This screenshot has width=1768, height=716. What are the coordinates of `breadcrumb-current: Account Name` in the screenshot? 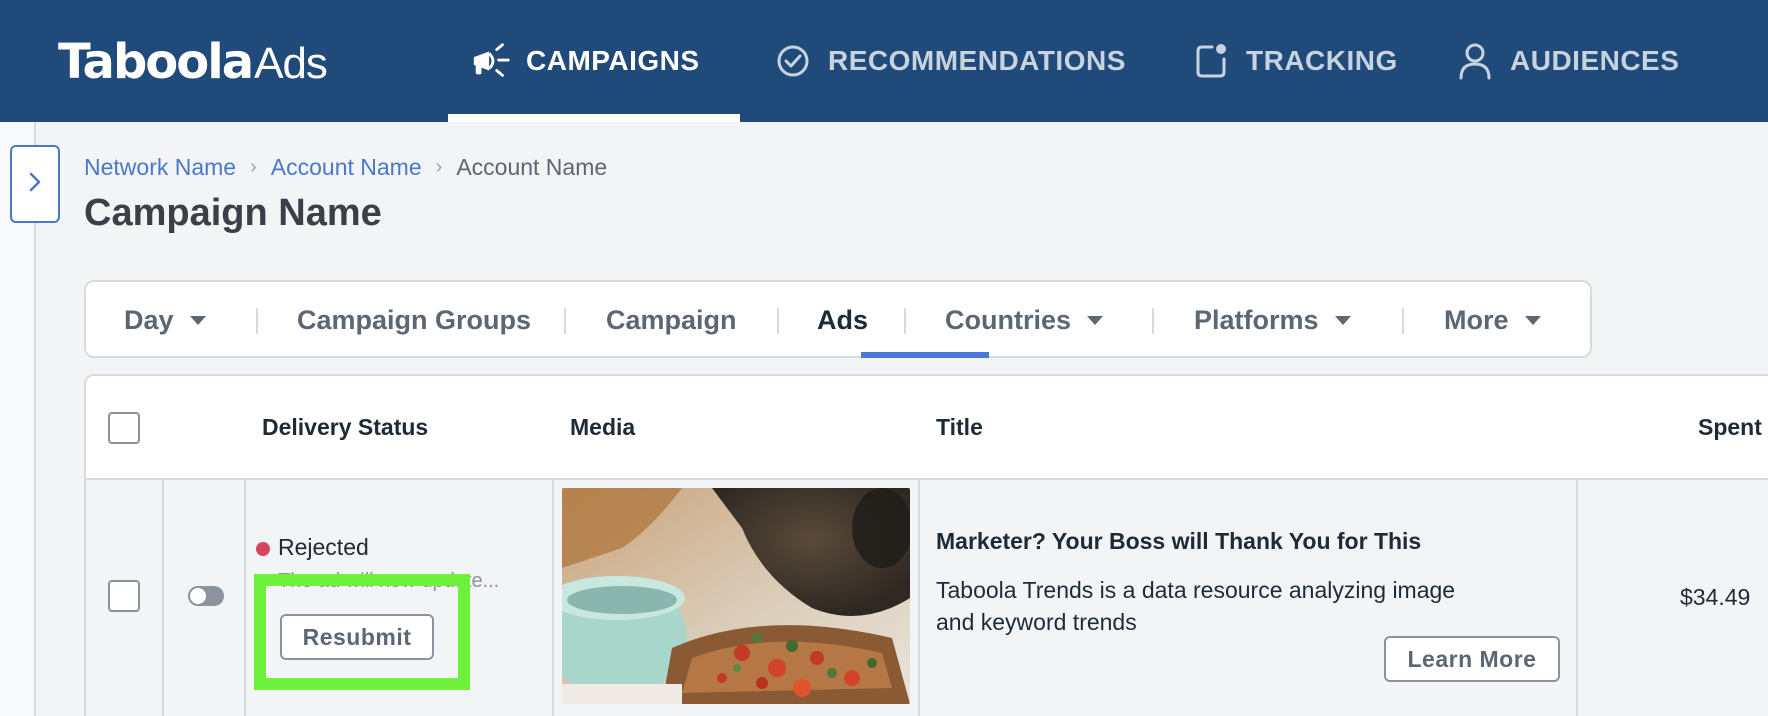 It's located at (532, 167).